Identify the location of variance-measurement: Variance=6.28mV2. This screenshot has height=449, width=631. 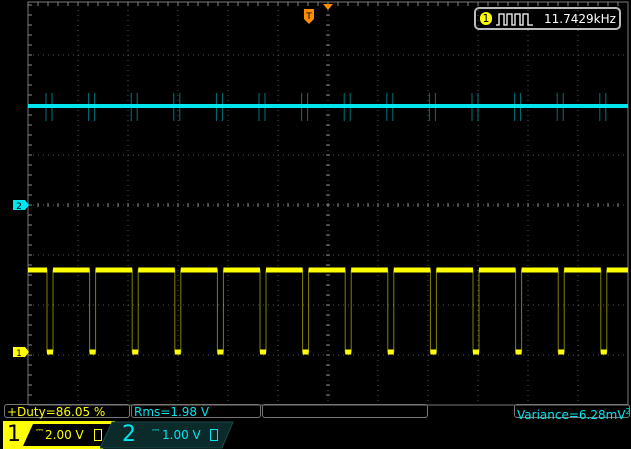
(572, 413).